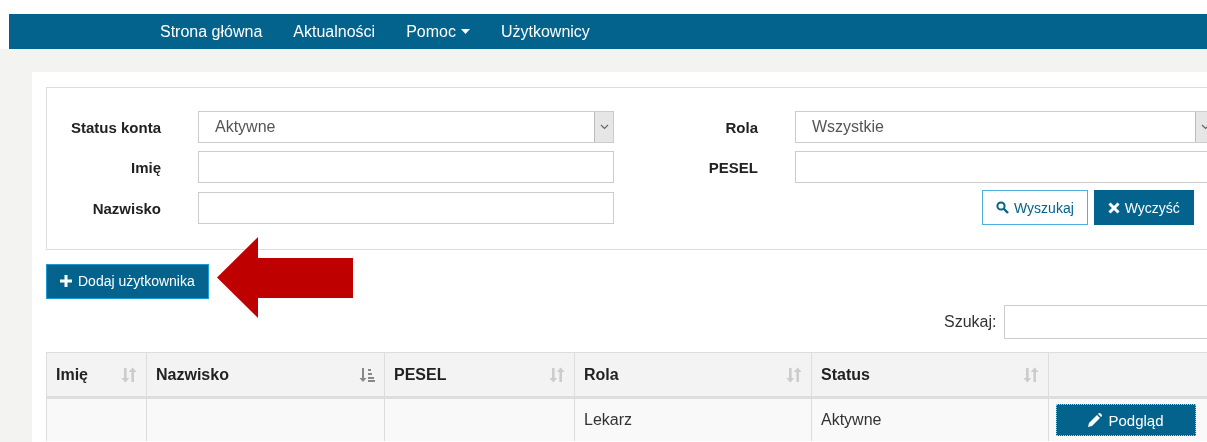  What do you see at coordinates (72, 374) in the screenshot?
I see `header-text: Imię` at bounding box center [72, 374].